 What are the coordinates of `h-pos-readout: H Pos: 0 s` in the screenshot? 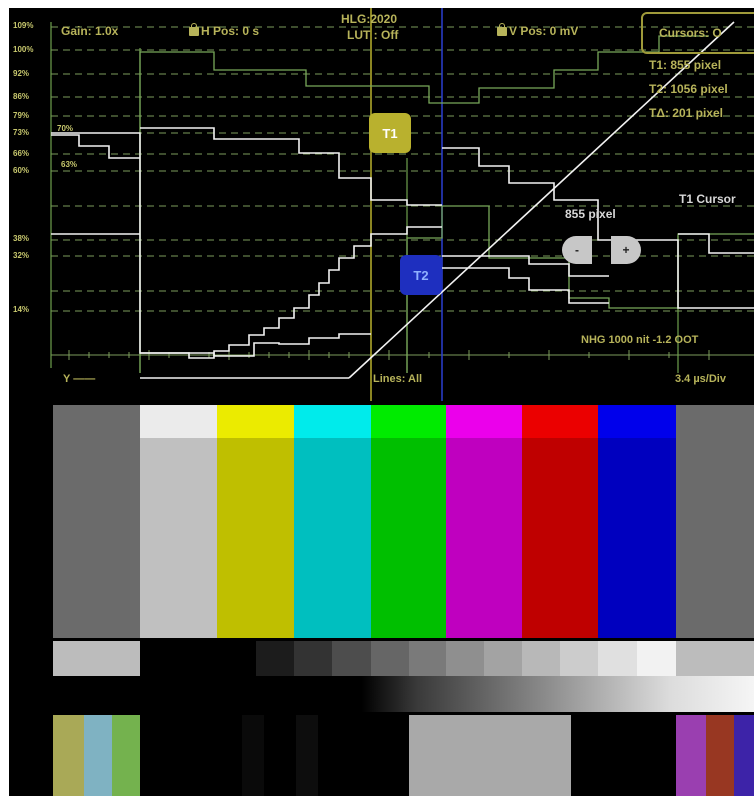 It's located at (224, 30).